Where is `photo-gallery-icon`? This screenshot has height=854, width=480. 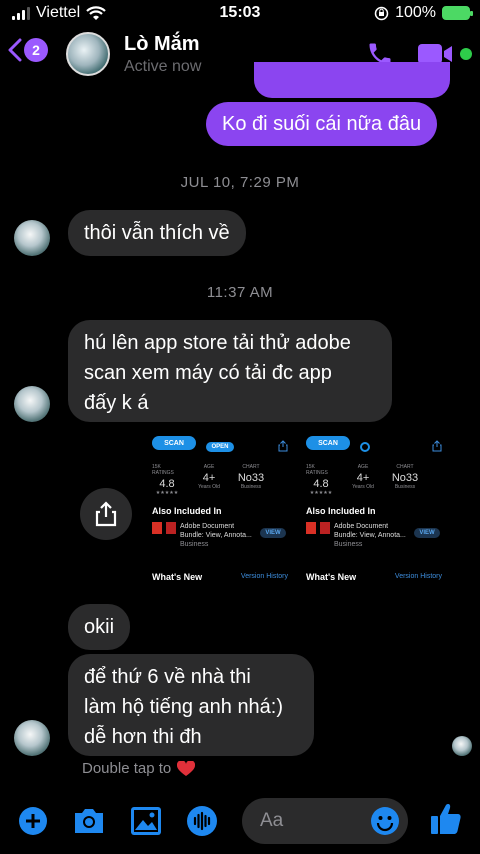 photo-gallery-icon is located at coordinates (146, 821).